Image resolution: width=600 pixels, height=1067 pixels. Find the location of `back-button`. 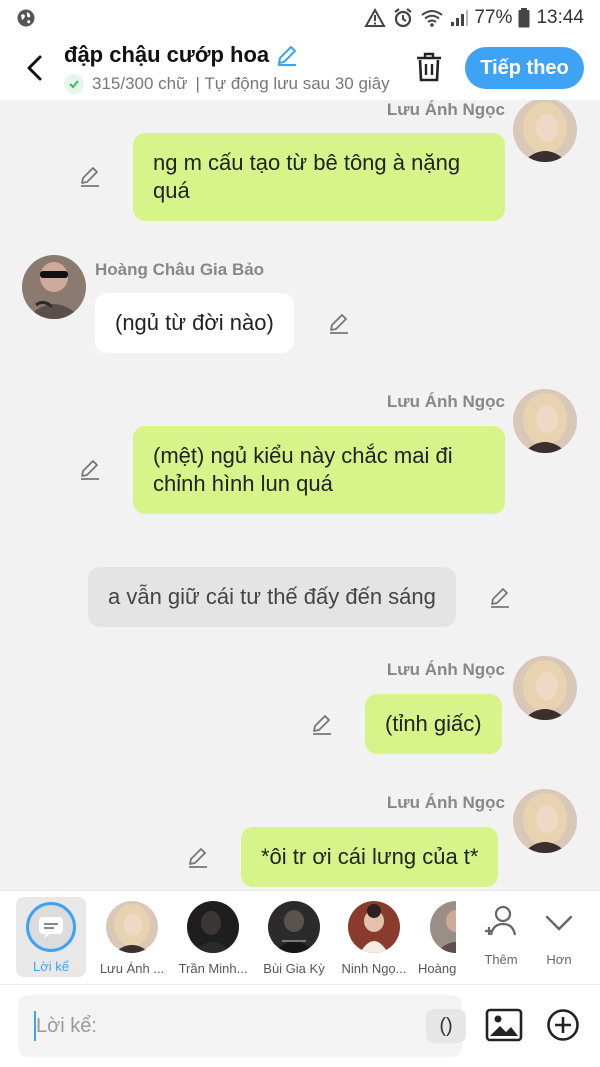

back-button is located at coordinates (34, 68).